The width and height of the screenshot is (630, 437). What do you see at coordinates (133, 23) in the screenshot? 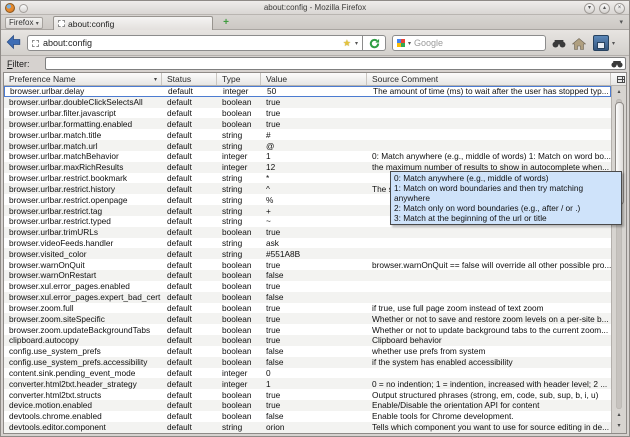
I see `tab-about-config: about:config` at bounding box center [133, 23].